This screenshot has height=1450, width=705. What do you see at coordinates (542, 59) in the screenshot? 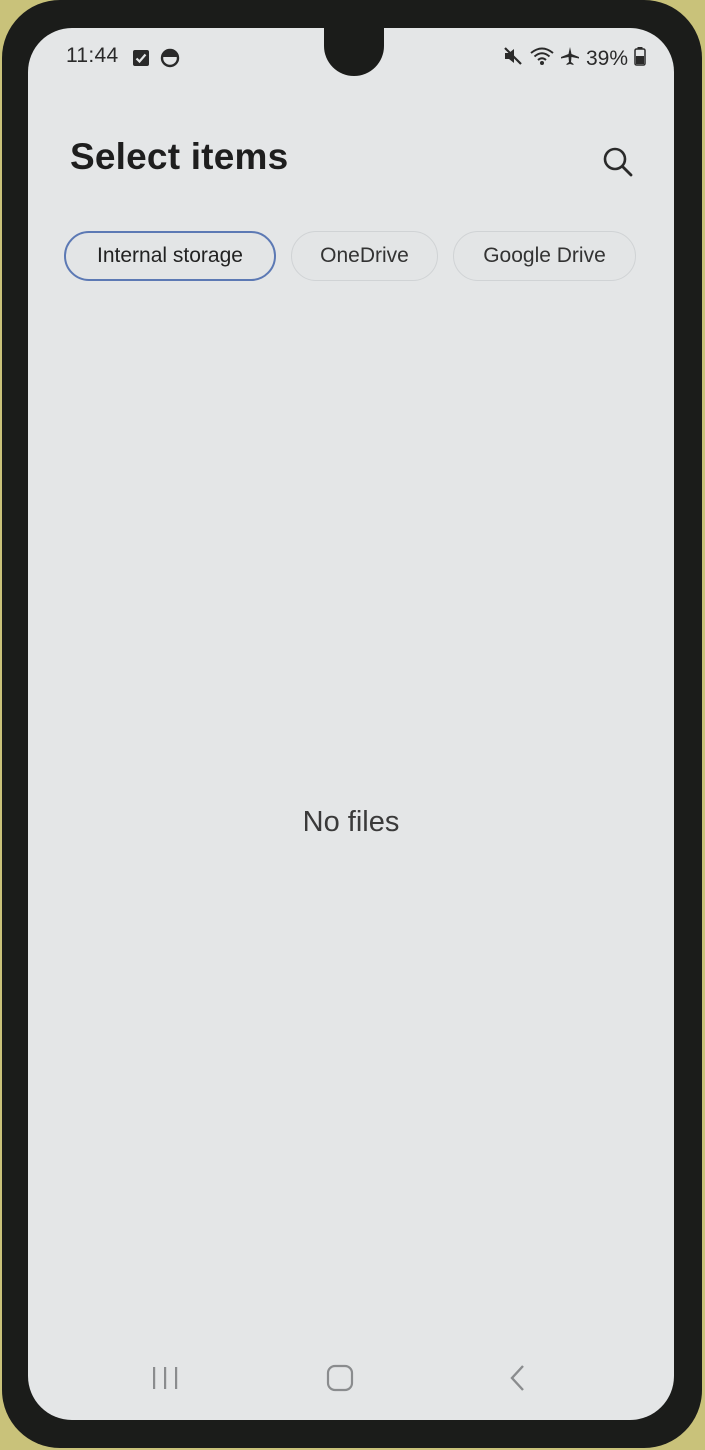
I see `wifi-icon` at bounding box center [542, 59].